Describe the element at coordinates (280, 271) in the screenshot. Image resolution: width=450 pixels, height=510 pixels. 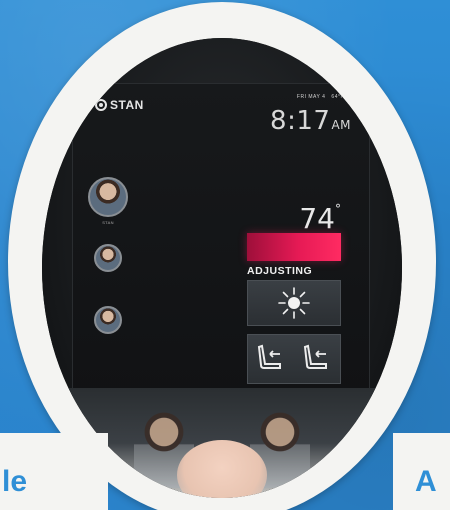
I see `adjusting-label: ADJUSTING` at that location.